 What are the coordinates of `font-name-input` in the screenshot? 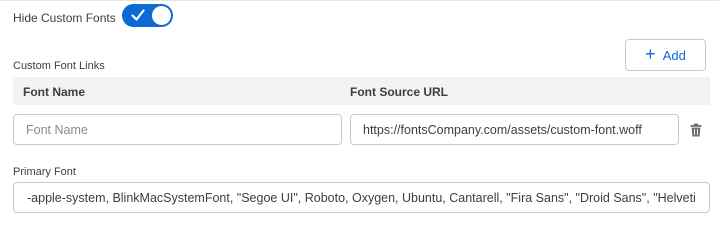 It's located at (177, 129).